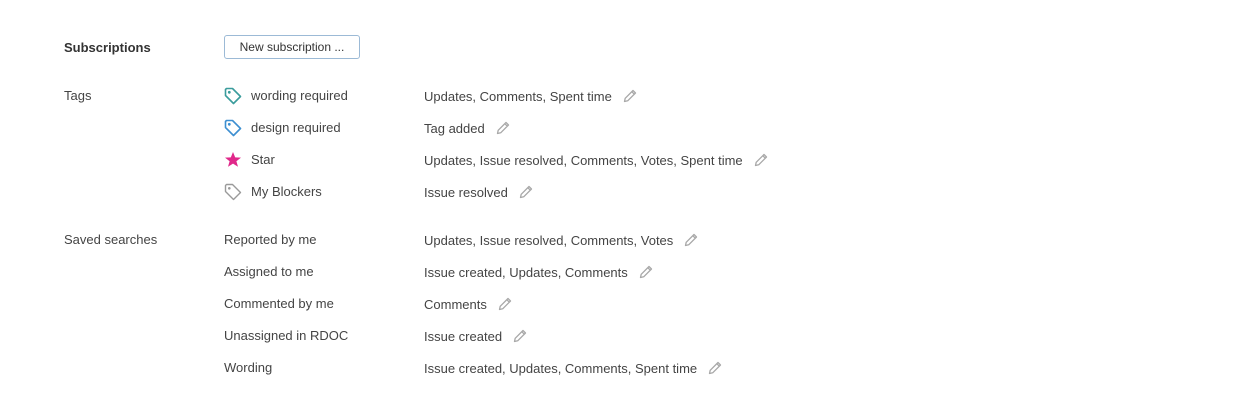  Describe the element at coordinates (454, 128) in the screenshot. I see `subscription-events: Tag added` at that location.